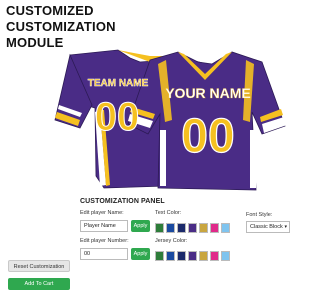  I want to click on player-number-label: Edit player Number:, so click(104, 241).